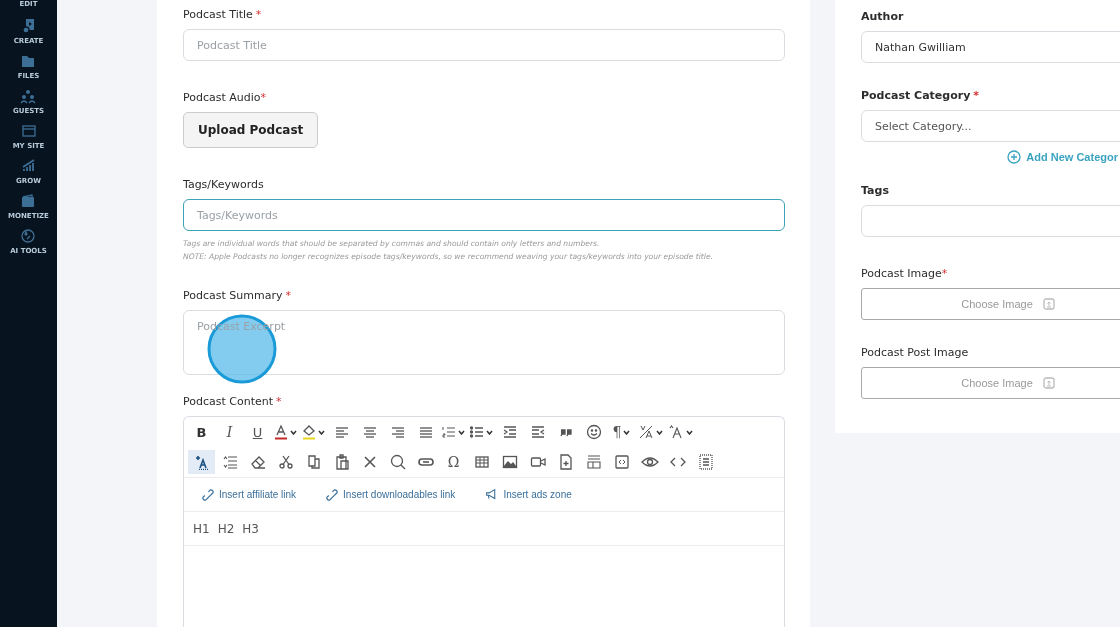  What do you see at coordinates (309, 432) in the screenshot?
I see `paint-bucket-icon` at bounding box center [309, 432].